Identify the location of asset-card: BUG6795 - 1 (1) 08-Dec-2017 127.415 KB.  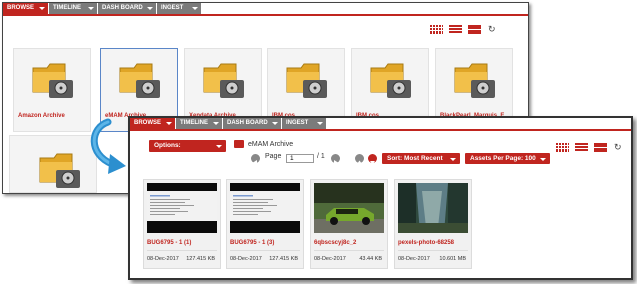
(182, 224).